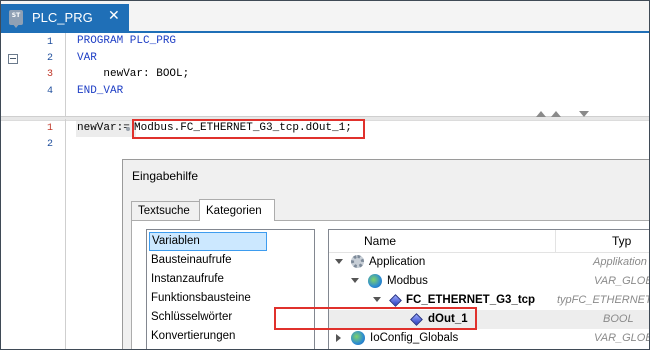  I want to click on application-gear-icon, so click(357, 261).